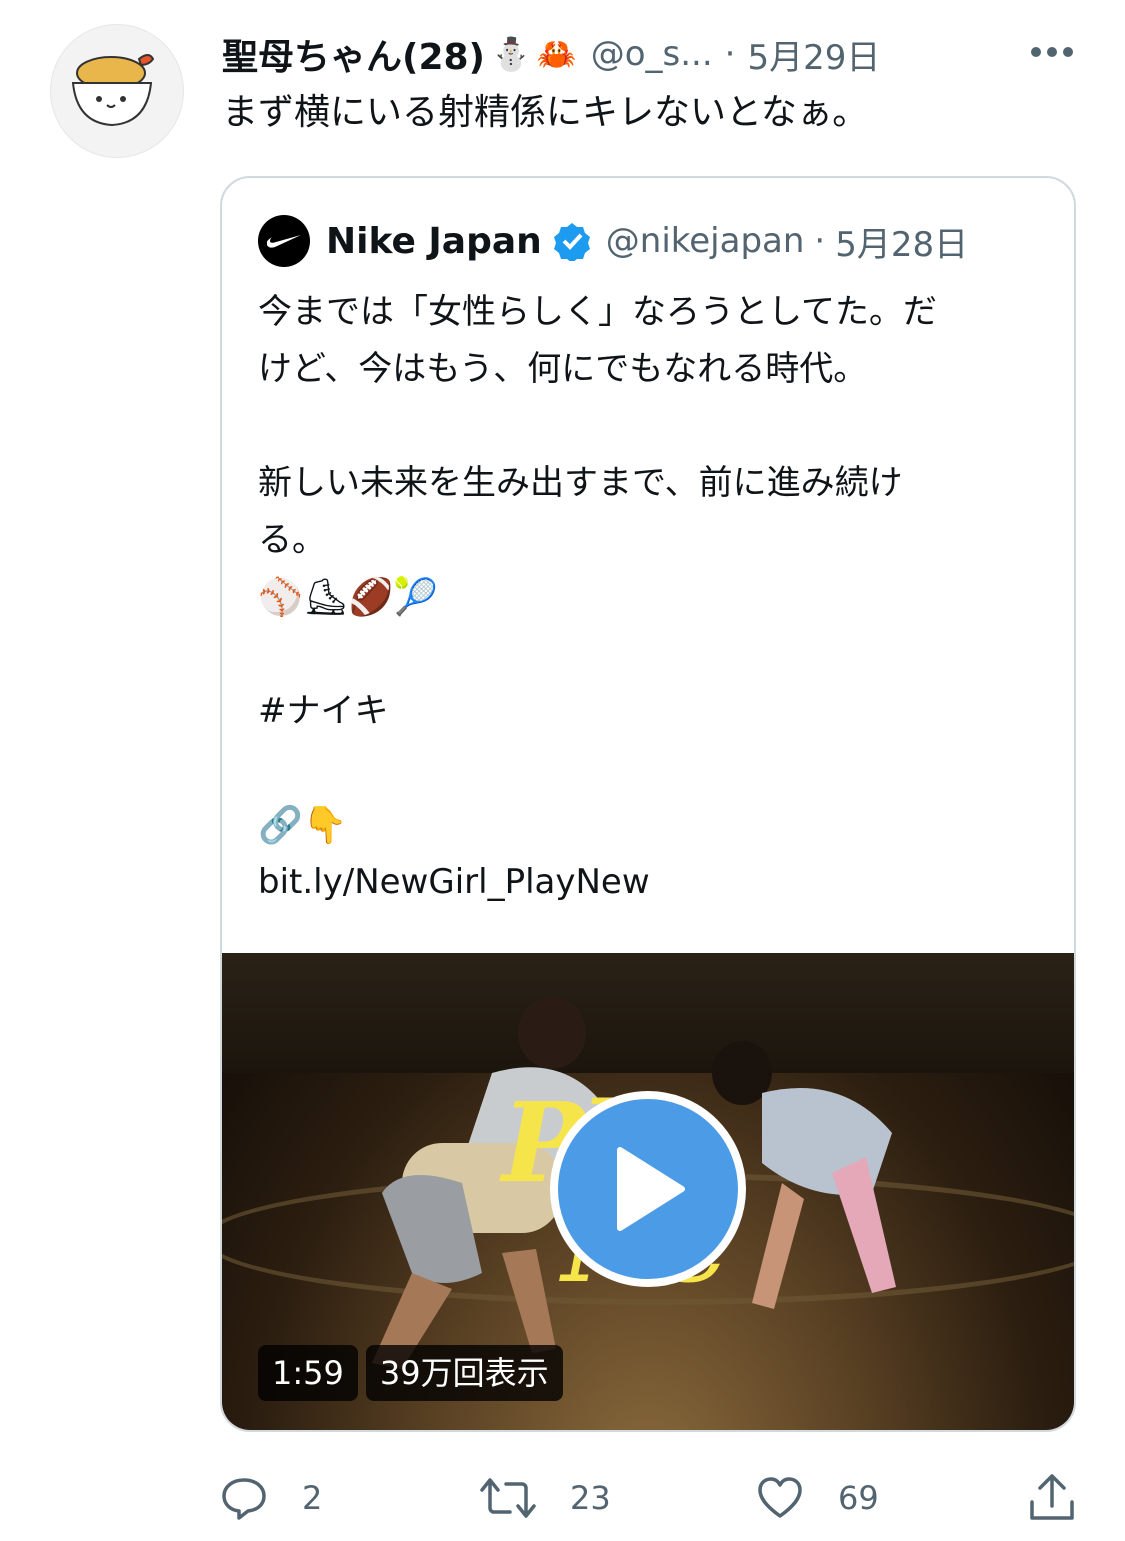 The width and height of the screenshot is (1125, 1541). Describe the element at coordinates (308, 1373) in the screenshot. I see `video-duration: 1:59` at that location.